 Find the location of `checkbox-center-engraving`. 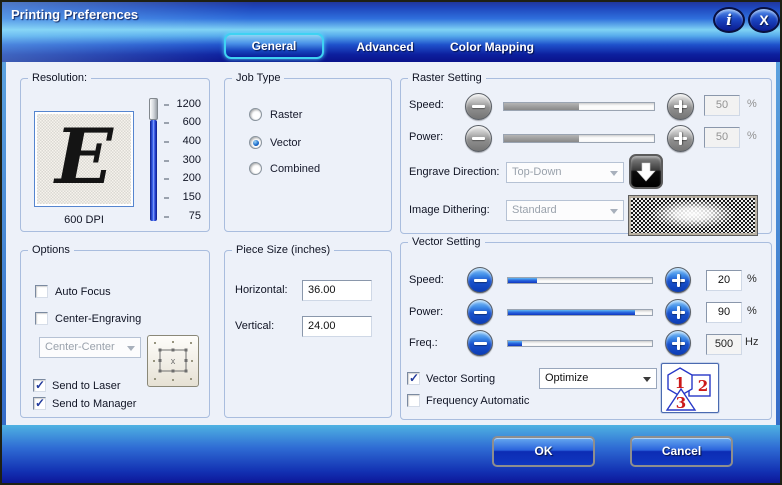

checkbox-center-engraving is located at coordinates (41, 318).